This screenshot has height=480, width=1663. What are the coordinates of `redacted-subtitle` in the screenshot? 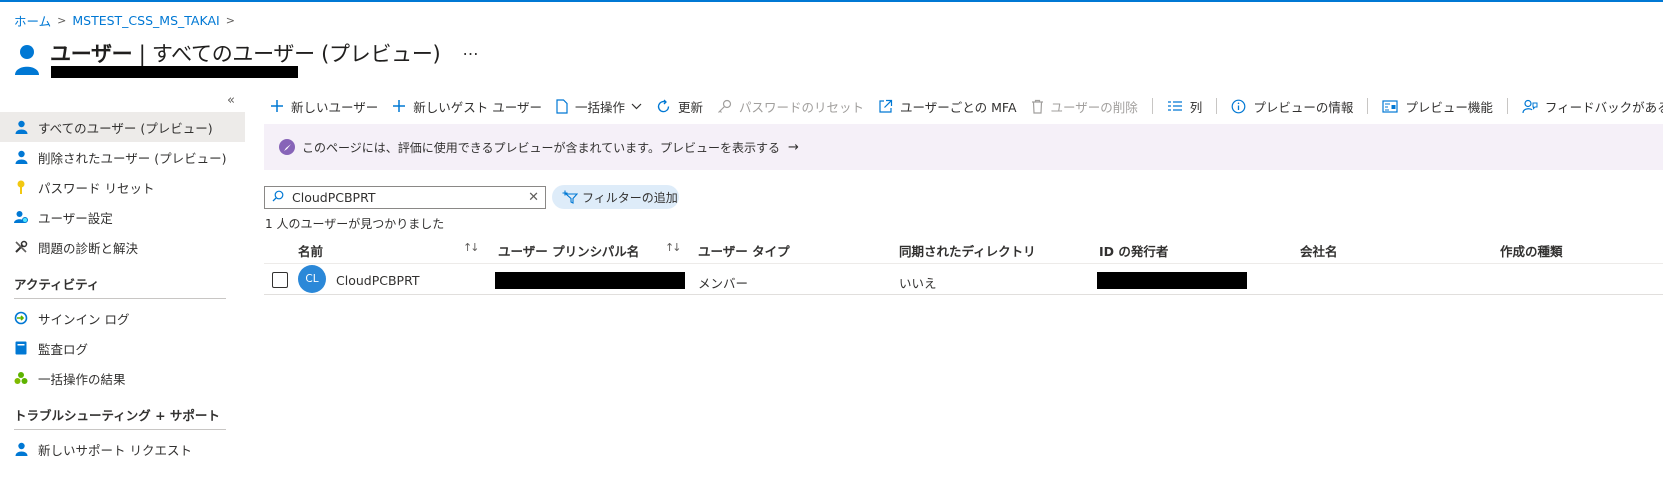 It's located at (174, 72).